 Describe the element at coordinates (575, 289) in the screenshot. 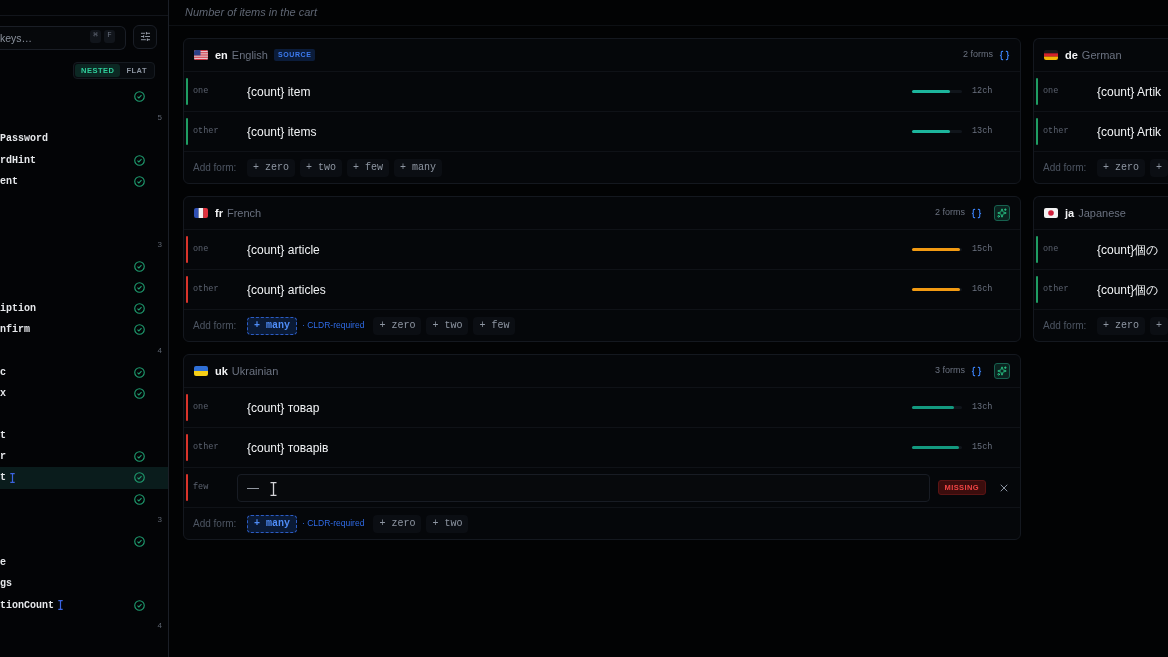

I see `translation-text: {count} articles` at that location.